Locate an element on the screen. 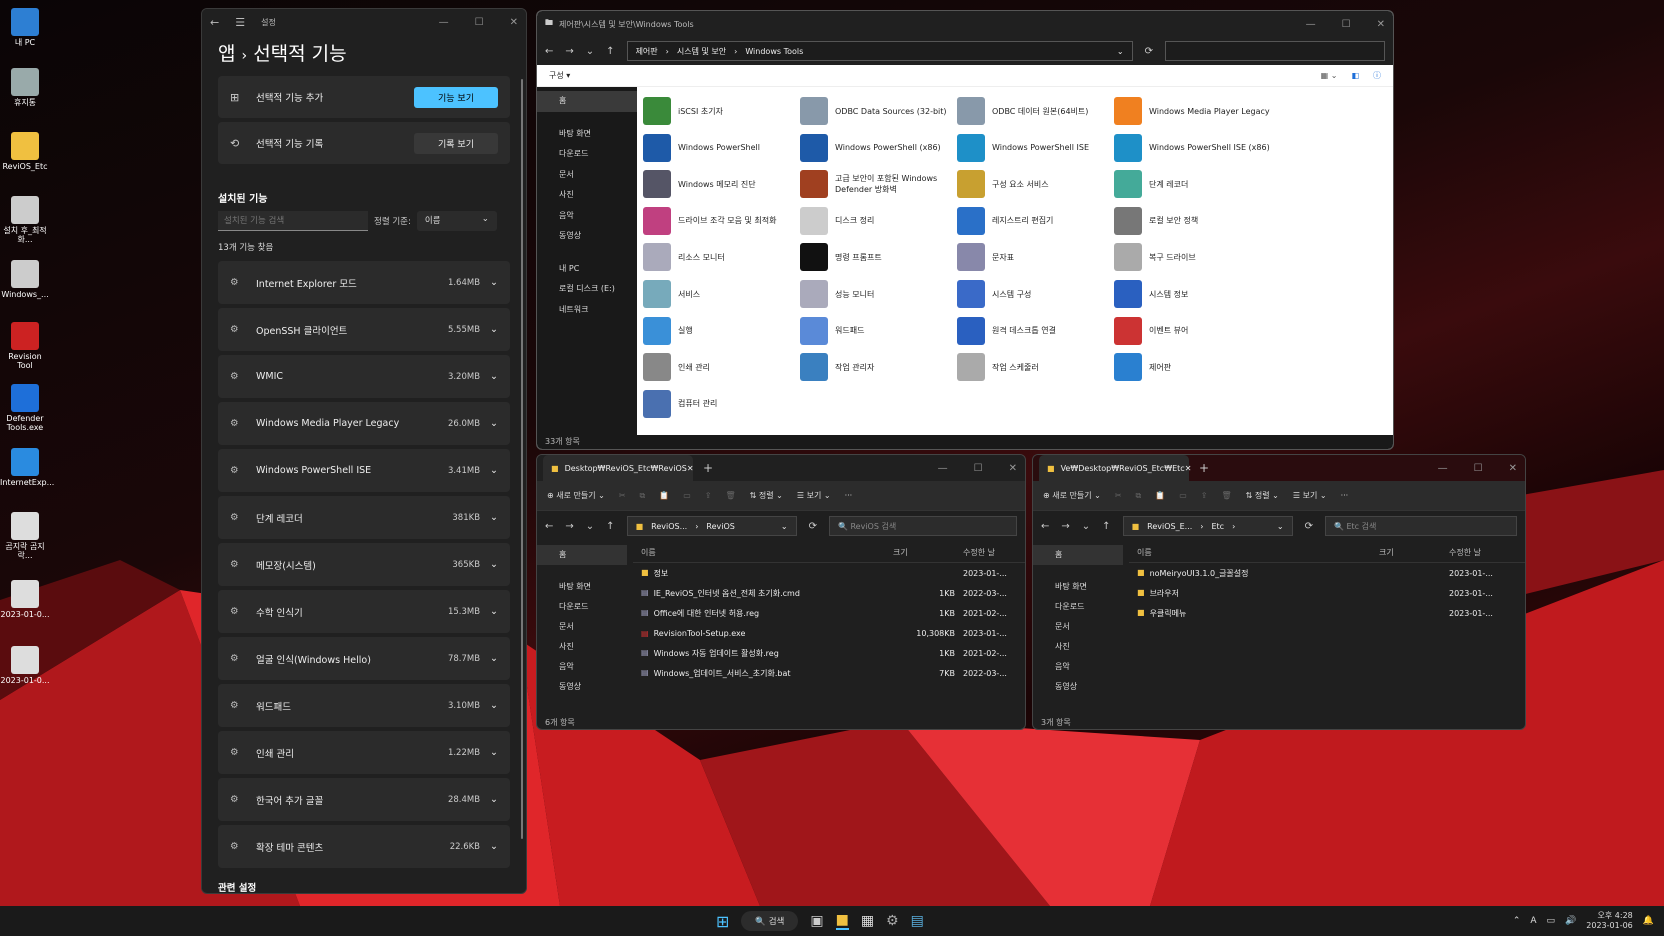 This screenshot has height=936, width=1664. feature-item: ⚙ 메모장(시스템) 365KB ⌄ is located at coordinates (364, 564).